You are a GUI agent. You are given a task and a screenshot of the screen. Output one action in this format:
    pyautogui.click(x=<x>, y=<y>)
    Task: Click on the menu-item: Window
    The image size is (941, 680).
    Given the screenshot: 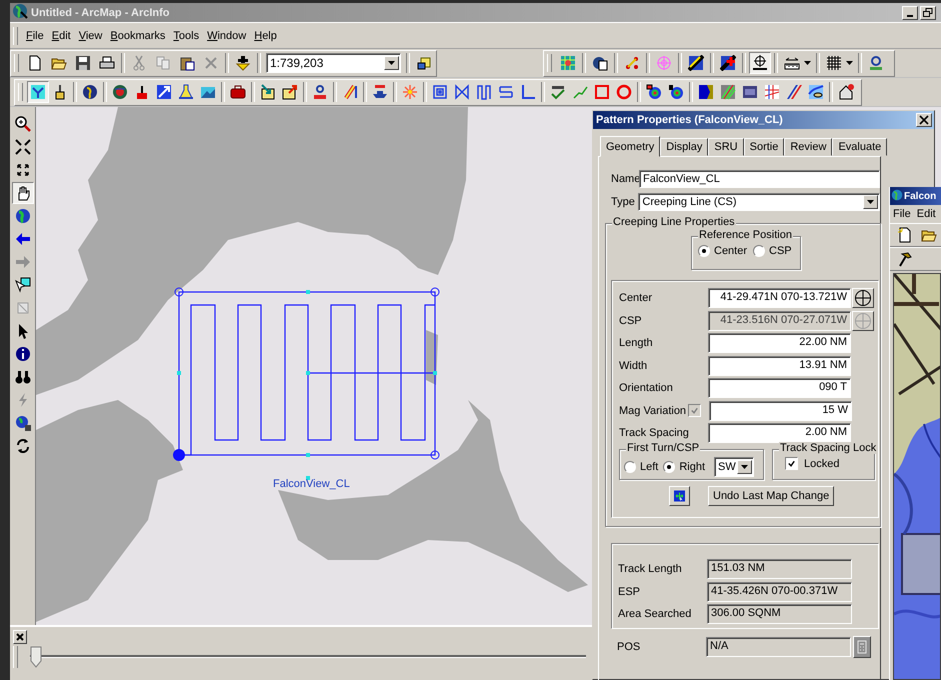 What is the action you would take?
    pyautogui.click(x=226, y=36)
    